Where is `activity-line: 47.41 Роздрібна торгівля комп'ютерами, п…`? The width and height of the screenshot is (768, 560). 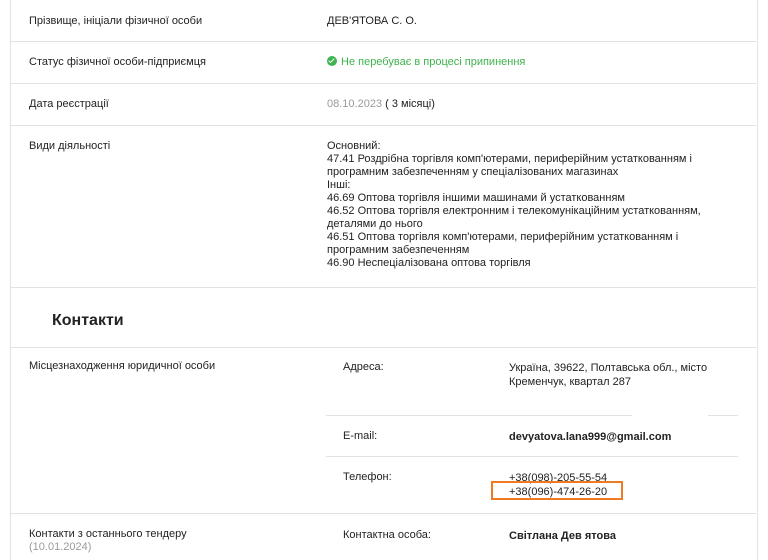
activity-line: 47.41 Роздрібна торгівля комп'ютерами, п… is located at coordinates (509, 159).